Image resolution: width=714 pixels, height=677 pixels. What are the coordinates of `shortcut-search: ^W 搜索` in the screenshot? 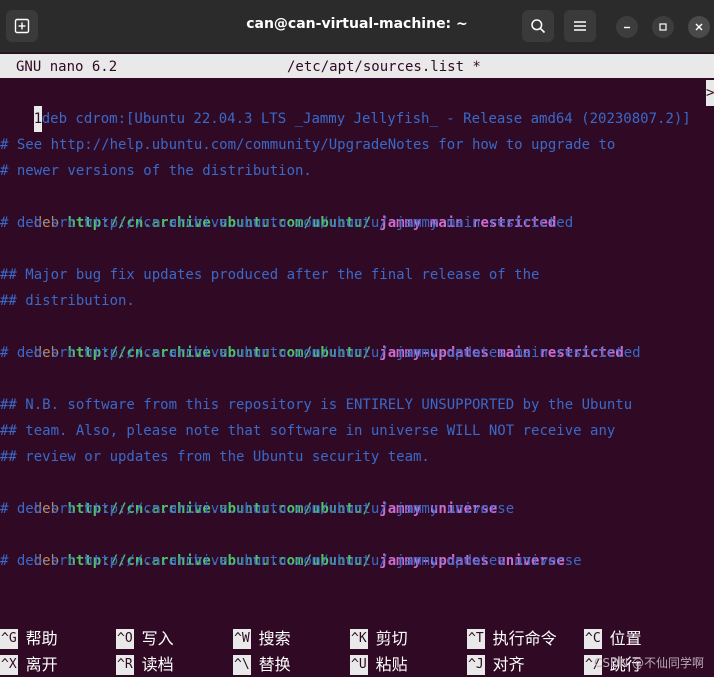 It's located at (262, 638).